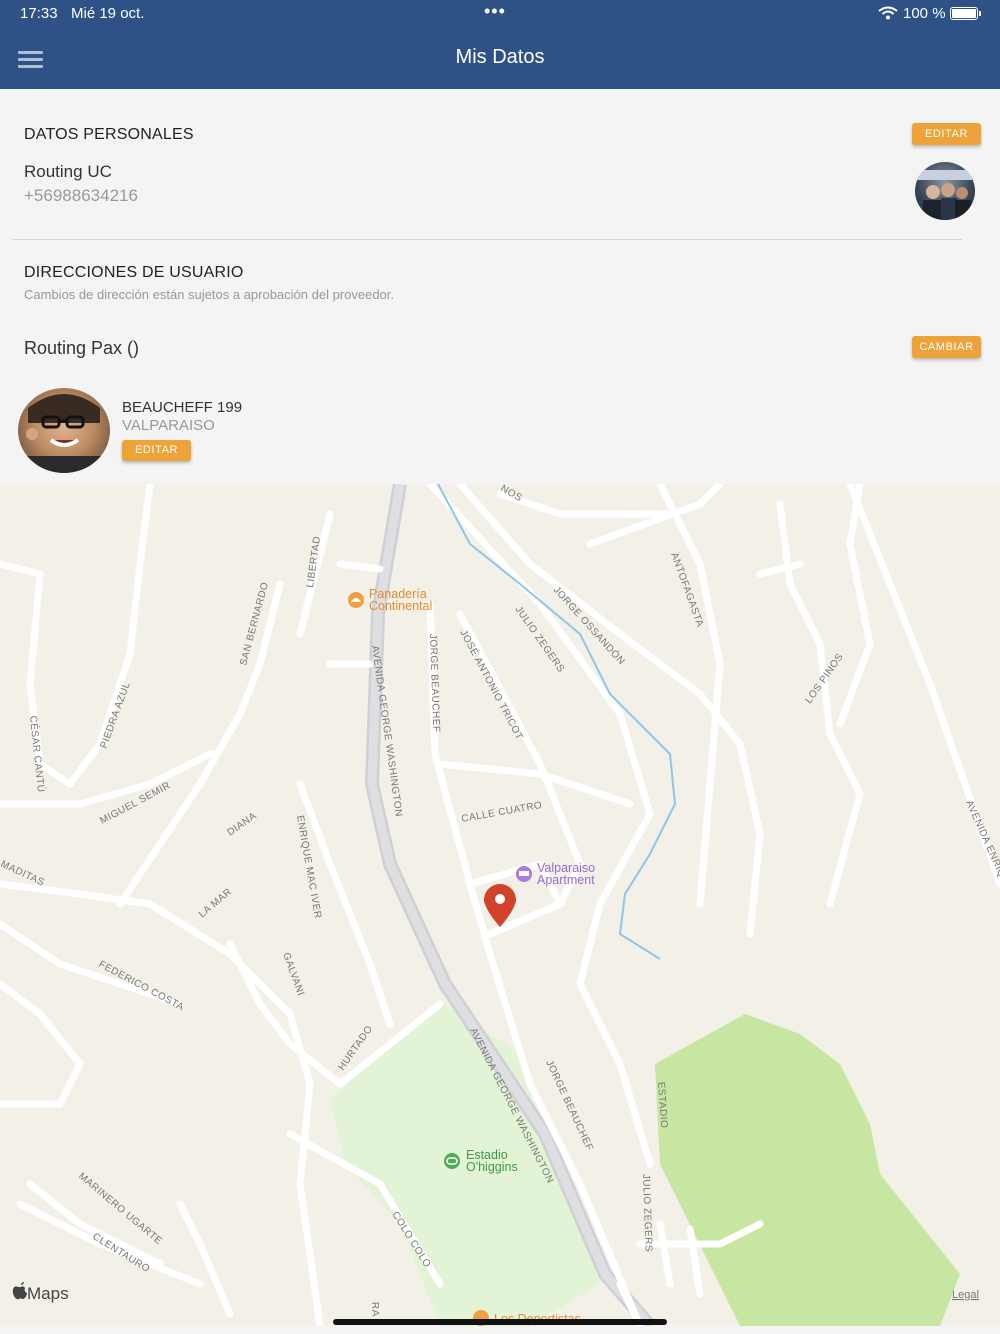  I want to click on battery-percent: 100 %, so click(924, 13).